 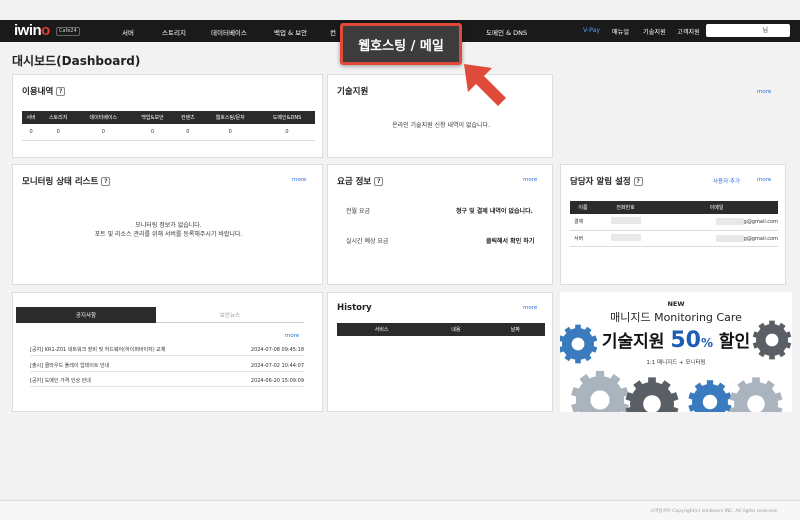 I want to click on nav-item-contents: 컨, so click(x=333, y=32).